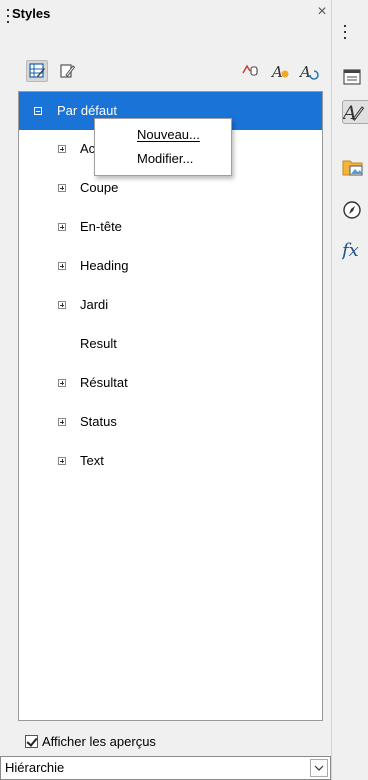 The width and height of the screenshot is (368, 780). What do you see at coordinates (355, 77) in the screenshot?
I see `properties-icon` at bounding box center [355, 77].